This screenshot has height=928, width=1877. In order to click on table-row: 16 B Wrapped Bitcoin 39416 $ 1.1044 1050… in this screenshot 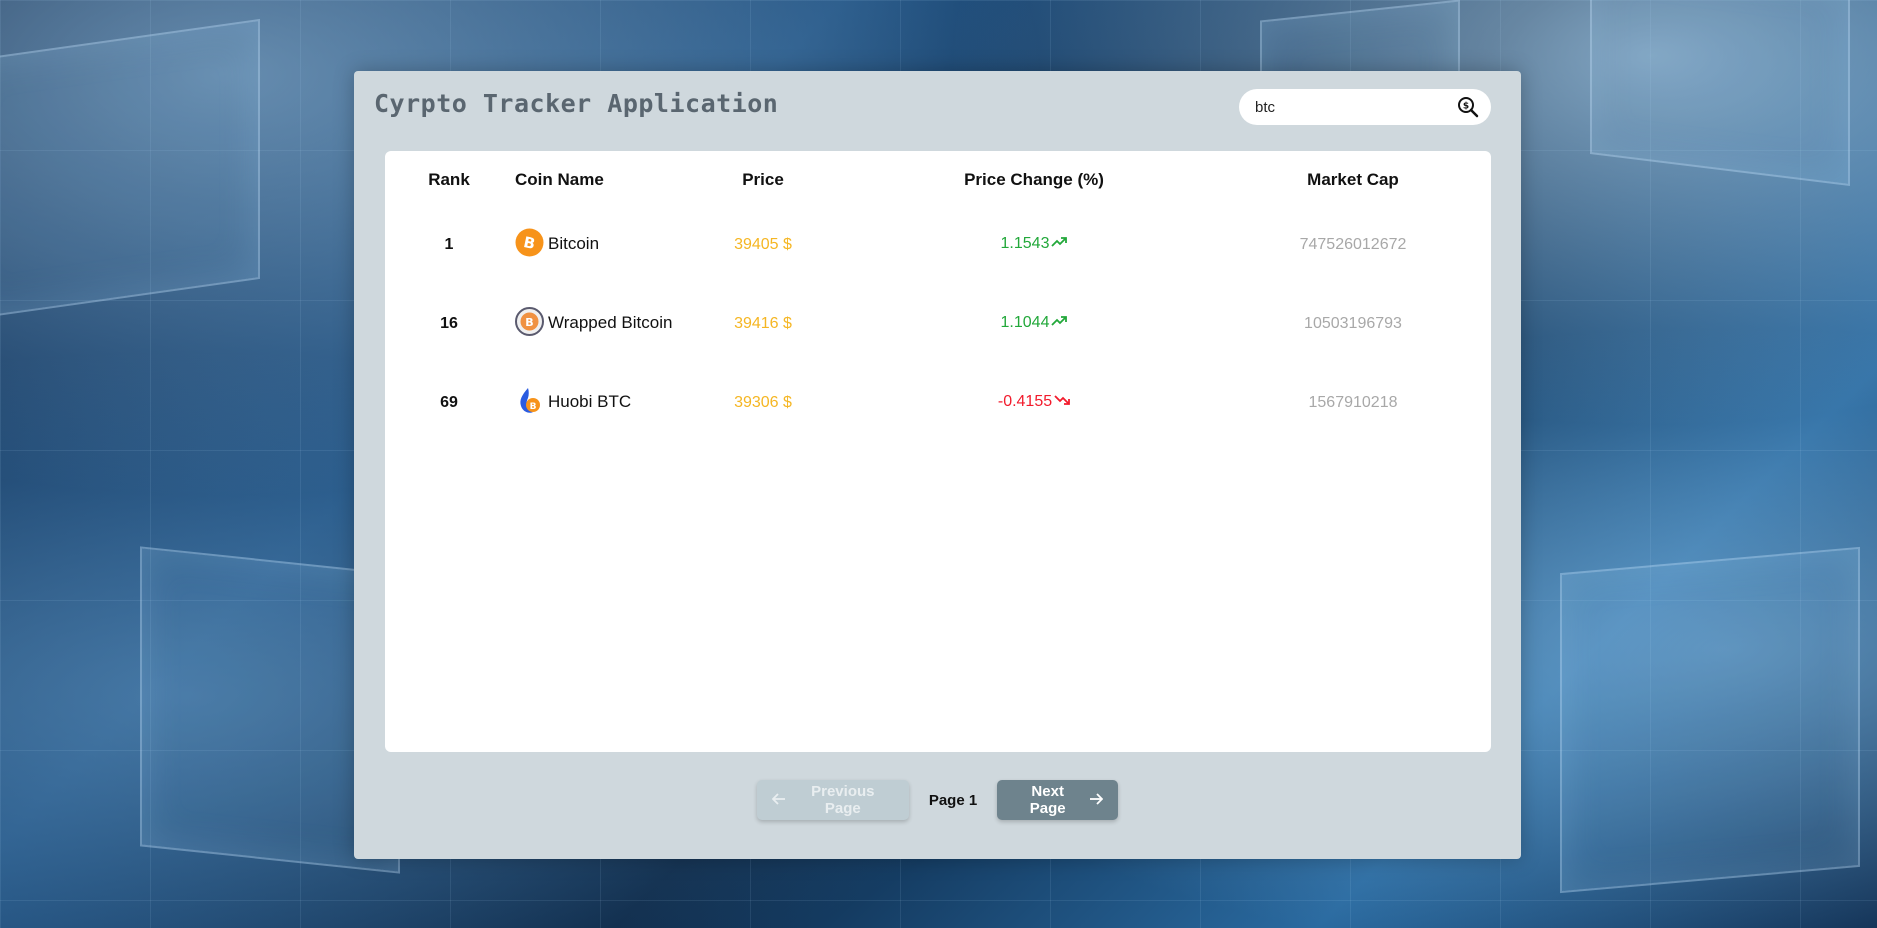, I will do `click(938, 323)`.